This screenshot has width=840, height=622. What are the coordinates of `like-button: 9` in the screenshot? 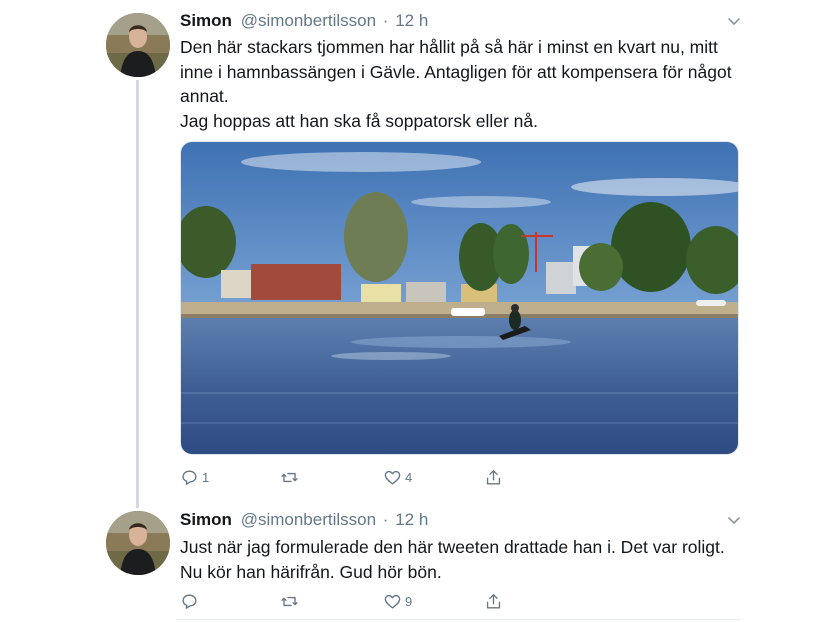 It's located at (397, 601).